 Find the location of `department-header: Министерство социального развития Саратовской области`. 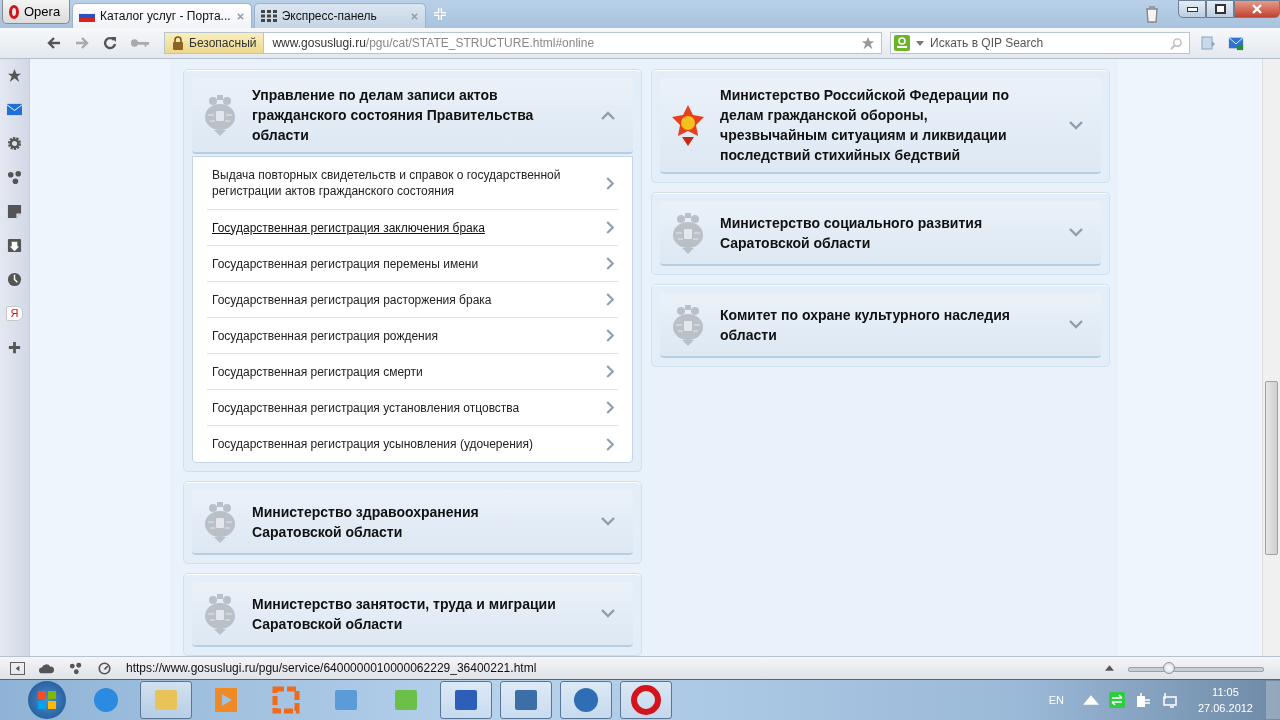

department-header: Министерство социального развития Саратовской области is located at coordinates (880, 233).